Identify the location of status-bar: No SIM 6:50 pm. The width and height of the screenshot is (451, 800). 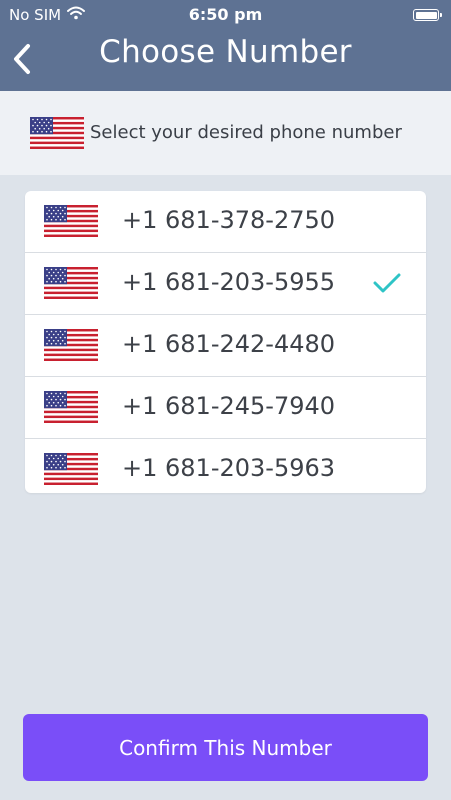
(225, 15).